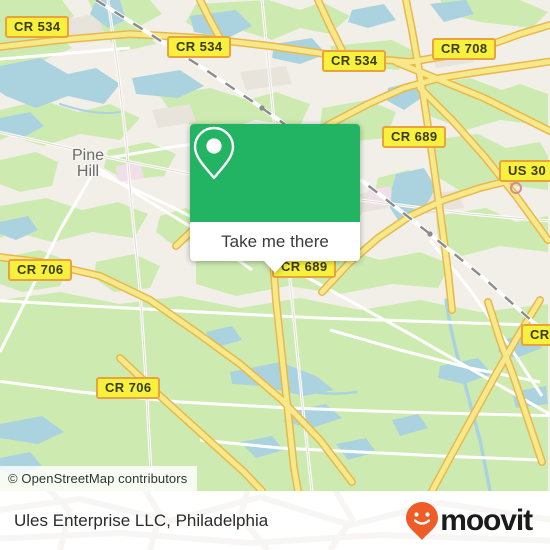 This screenshot has width=550, height=550. What do you see at coordinates (88, 171) in the screenshot?
I see `place-label-line2: Hill` at bounding box center [88, 171].